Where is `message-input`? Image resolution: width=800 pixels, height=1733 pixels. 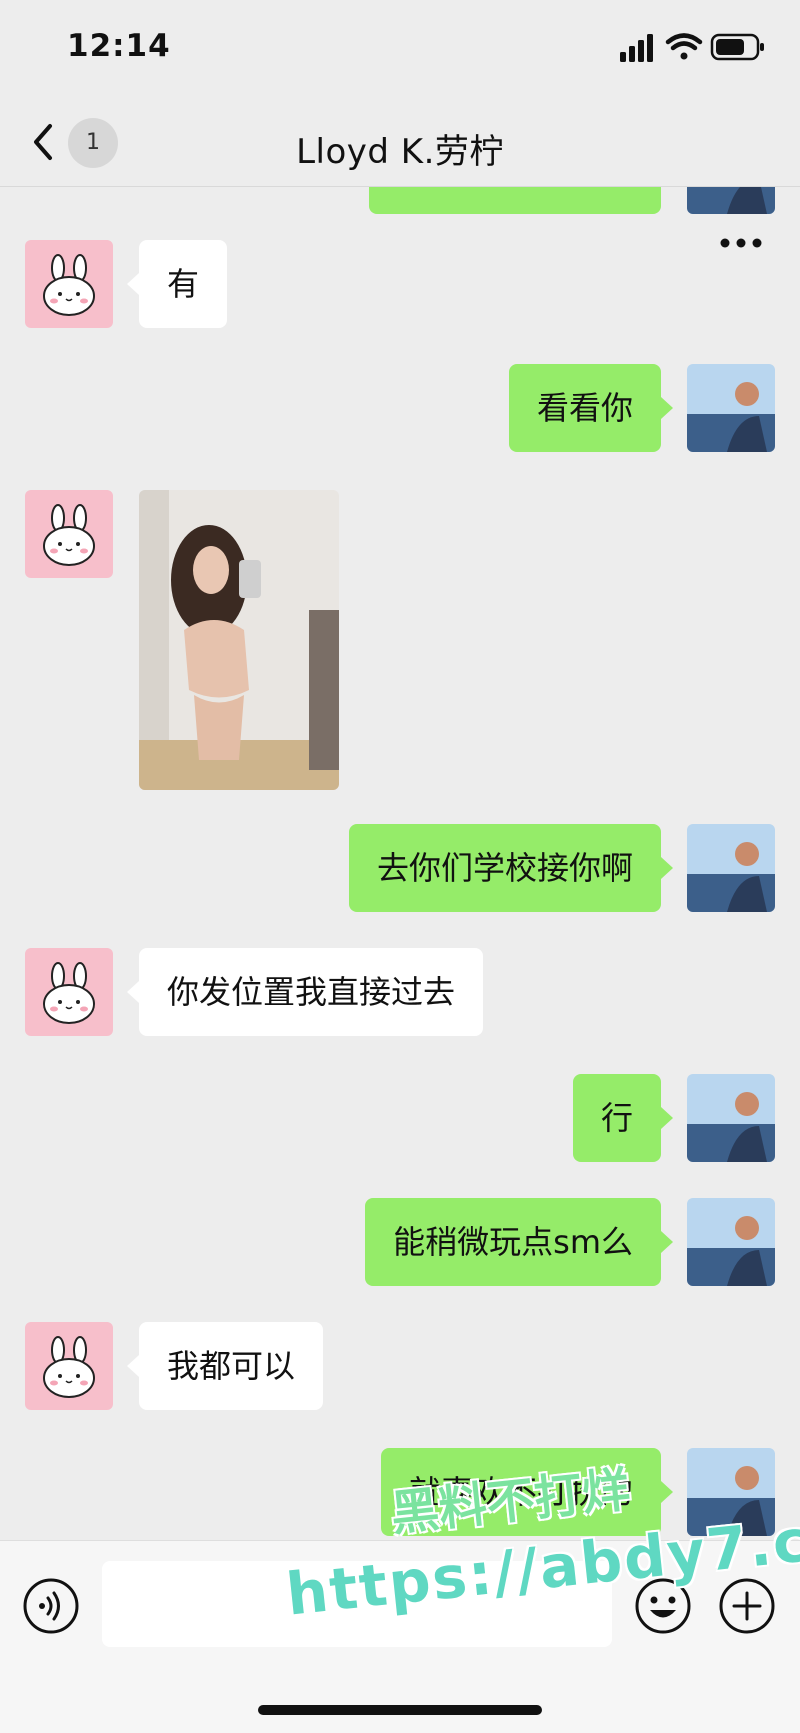 message-input is located at coordinates (357, 1604).